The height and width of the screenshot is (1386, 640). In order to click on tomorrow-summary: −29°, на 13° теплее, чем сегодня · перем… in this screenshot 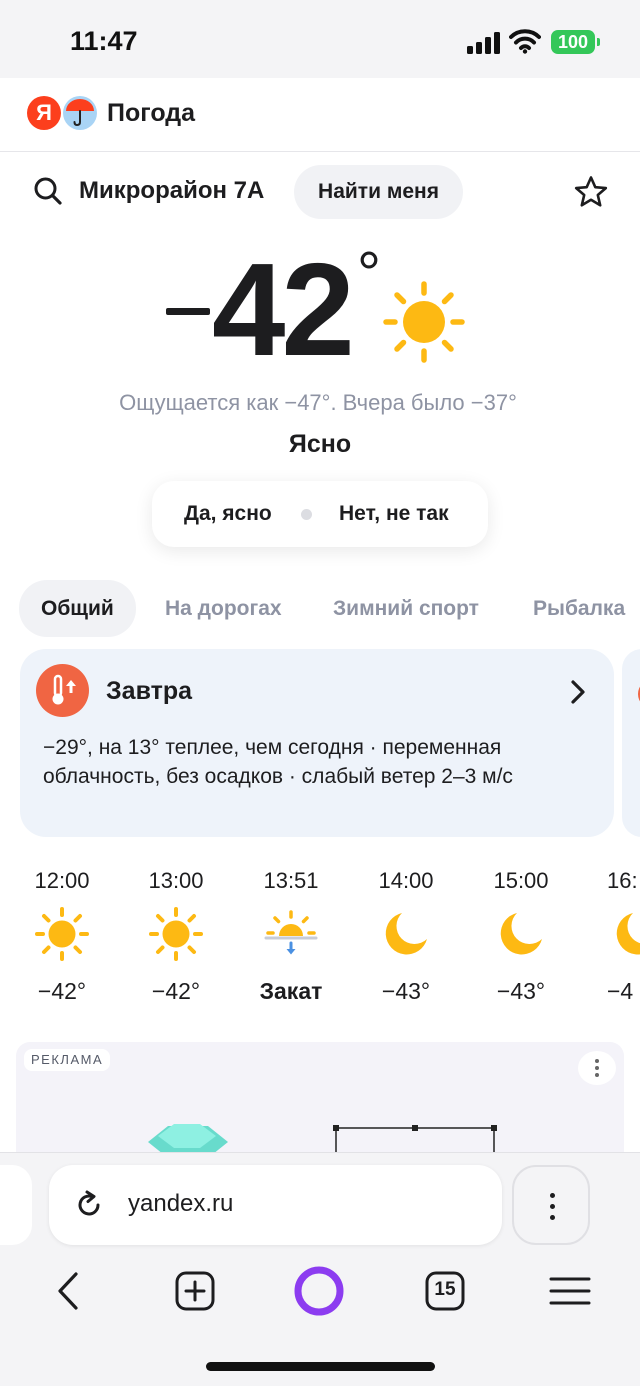, I will do `click(278, 762)`.